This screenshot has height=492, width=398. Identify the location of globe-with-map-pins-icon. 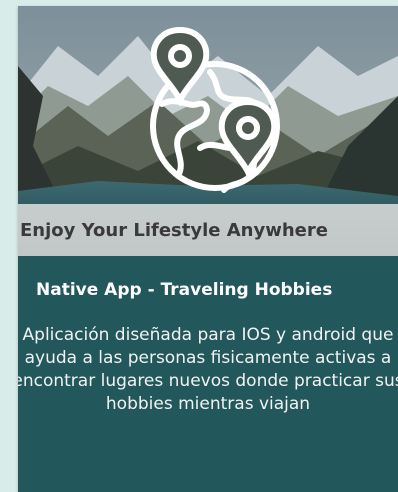
(215, 109).